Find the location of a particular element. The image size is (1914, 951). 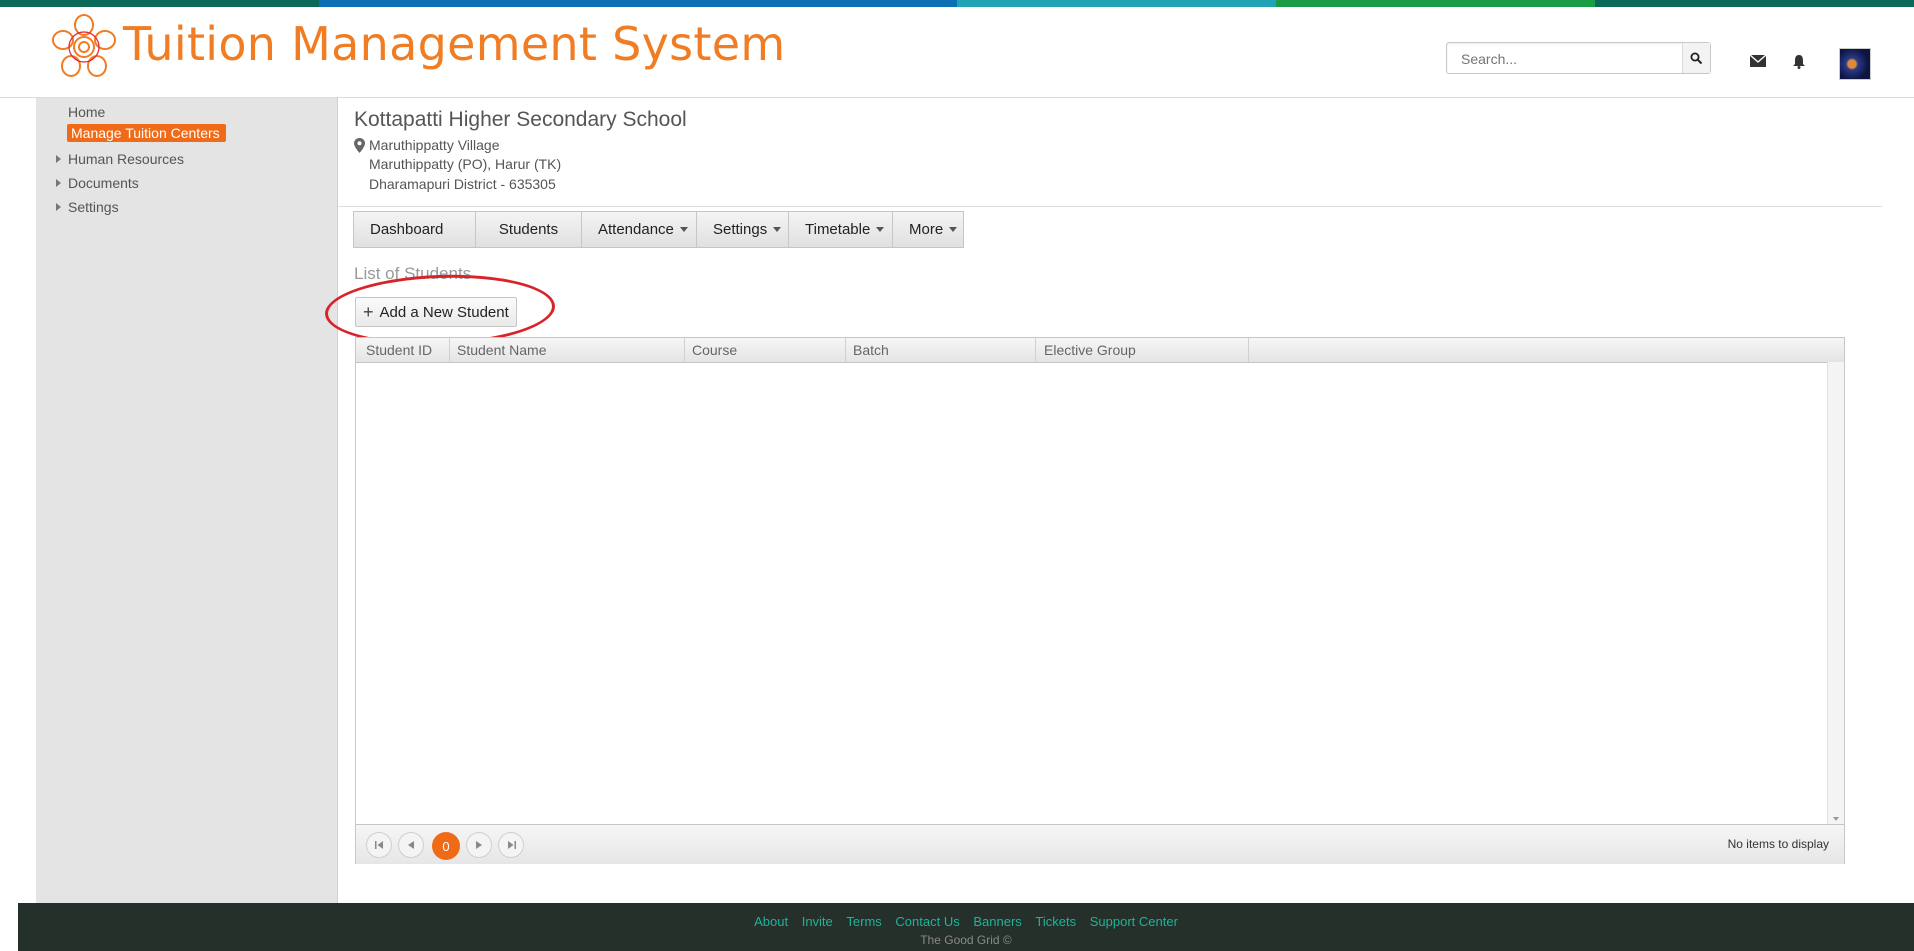

search-icon is located at coordinates (1696, 58).